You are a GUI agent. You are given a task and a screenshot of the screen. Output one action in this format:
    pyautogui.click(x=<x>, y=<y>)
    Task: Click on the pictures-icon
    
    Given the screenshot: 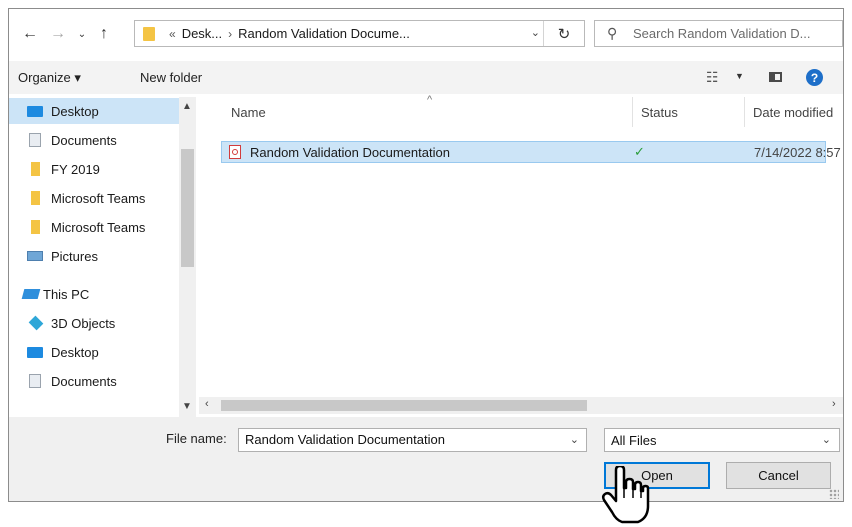 What is the action you would take?
    pyautogui.click(x=35, y=256)
    